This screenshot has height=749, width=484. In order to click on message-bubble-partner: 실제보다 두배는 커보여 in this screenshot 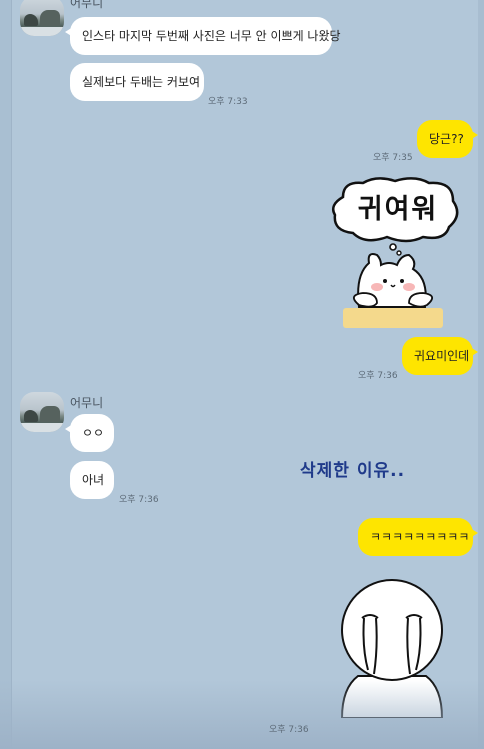, I will do `click(137, 82)`.